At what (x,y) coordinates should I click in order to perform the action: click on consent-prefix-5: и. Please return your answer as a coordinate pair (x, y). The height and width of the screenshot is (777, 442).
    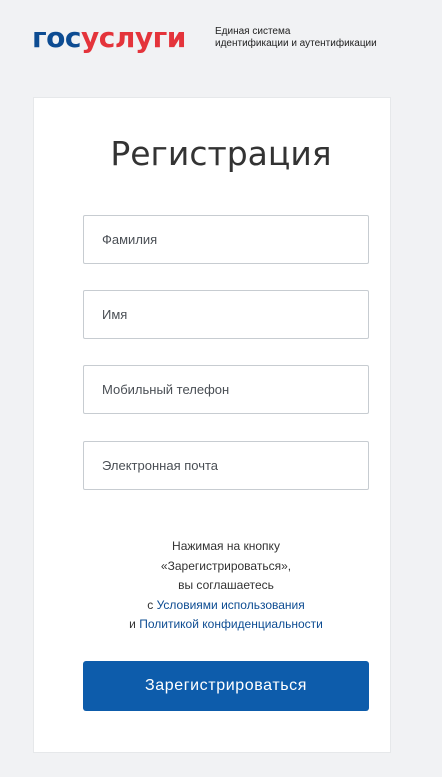
    Looking at the image, I should click on (134, 624).